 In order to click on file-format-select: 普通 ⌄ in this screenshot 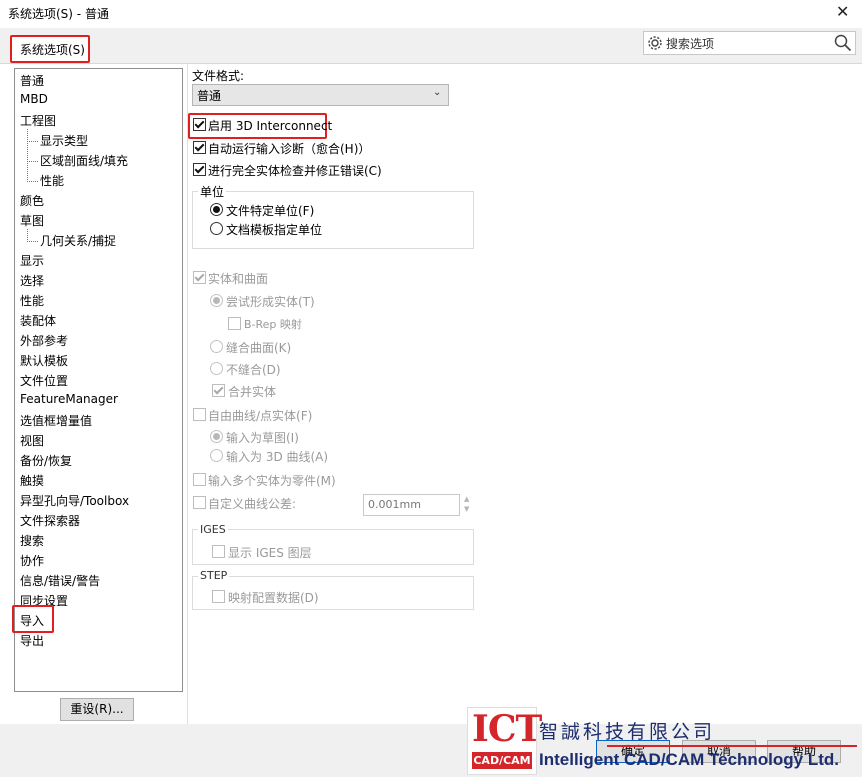, I will do `click(320, 95)`.